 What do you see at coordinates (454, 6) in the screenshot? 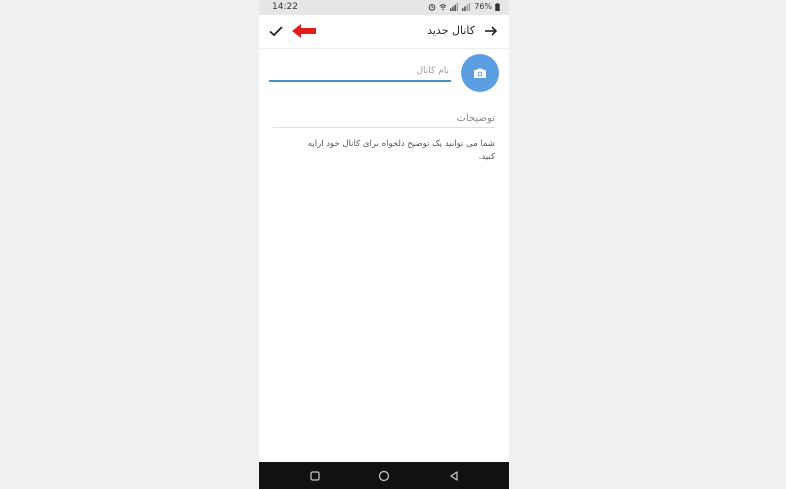
I see `signal-icon` at bounding box center [454, 6].